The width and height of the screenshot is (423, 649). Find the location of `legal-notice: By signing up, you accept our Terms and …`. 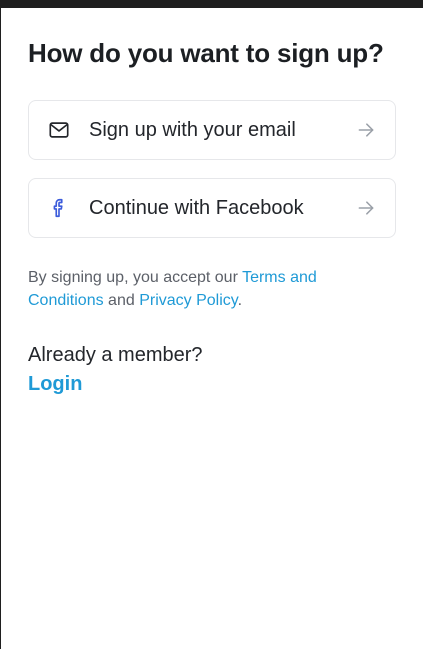

legal-notice: By signing up, you accept our Terms and … is located at coordinates (212, 289).